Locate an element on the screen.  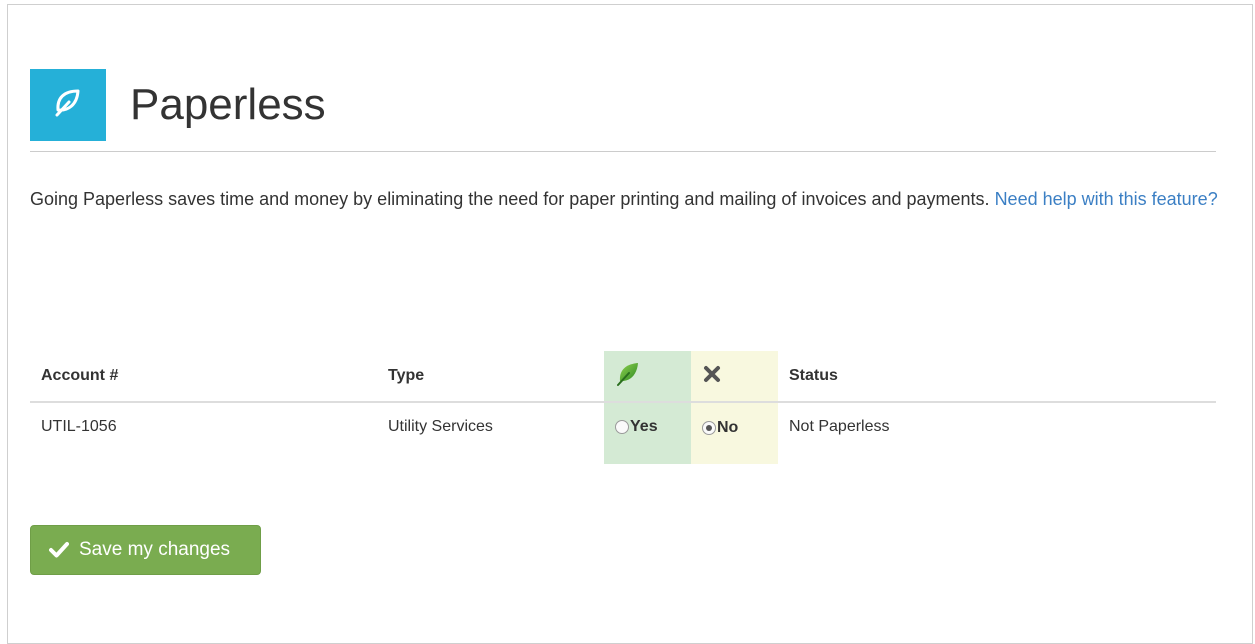
green-leaf-icon is located at coordinates (628, 376).